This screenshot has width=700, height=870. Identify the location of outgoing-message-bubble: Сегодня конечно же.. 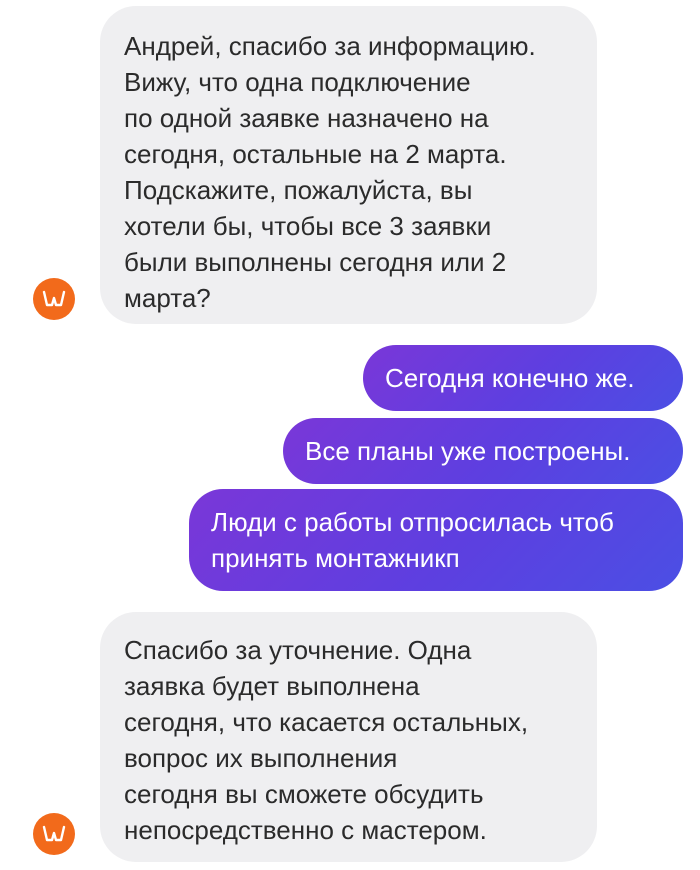
(523, 378).